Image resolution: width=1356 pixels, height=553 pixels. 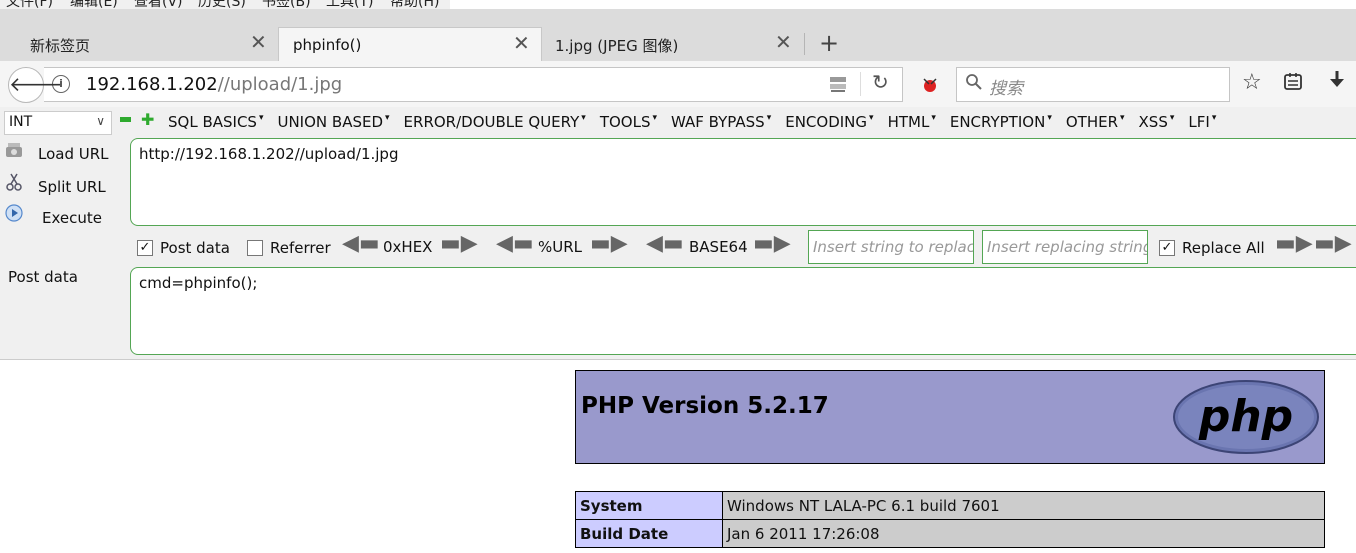 I want to click on menu-file: 文件(F), so click(x=29, y=4).